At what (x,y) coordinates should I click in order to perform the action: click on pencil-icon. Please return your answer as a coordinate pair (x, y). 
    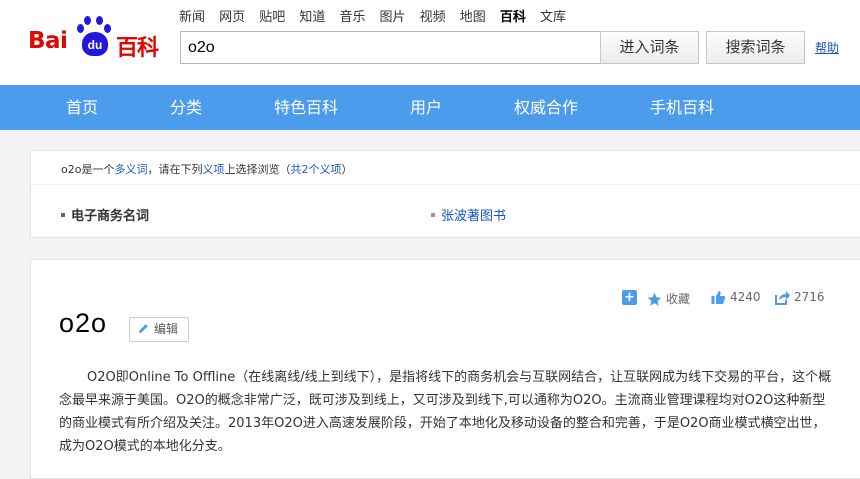
    Looking at the image, I should click on (143, 328).